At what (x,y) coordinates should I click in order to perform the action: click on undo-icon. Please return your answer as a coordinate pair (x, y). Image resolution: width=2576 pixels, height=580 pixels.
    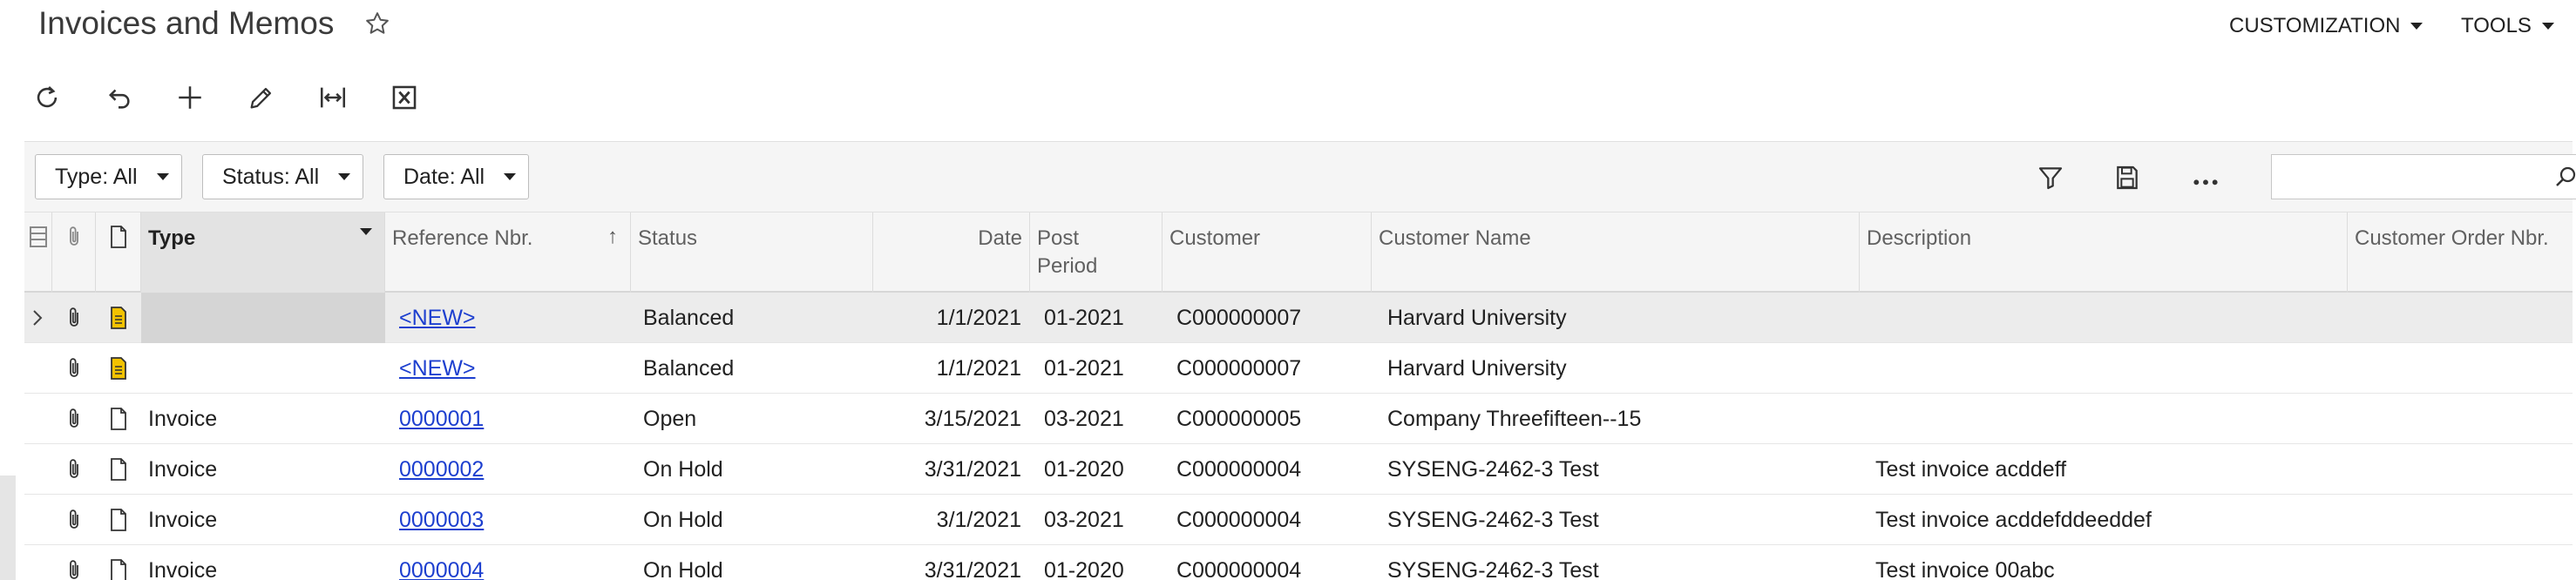
    Looking at the image, I should click on (119, 99).